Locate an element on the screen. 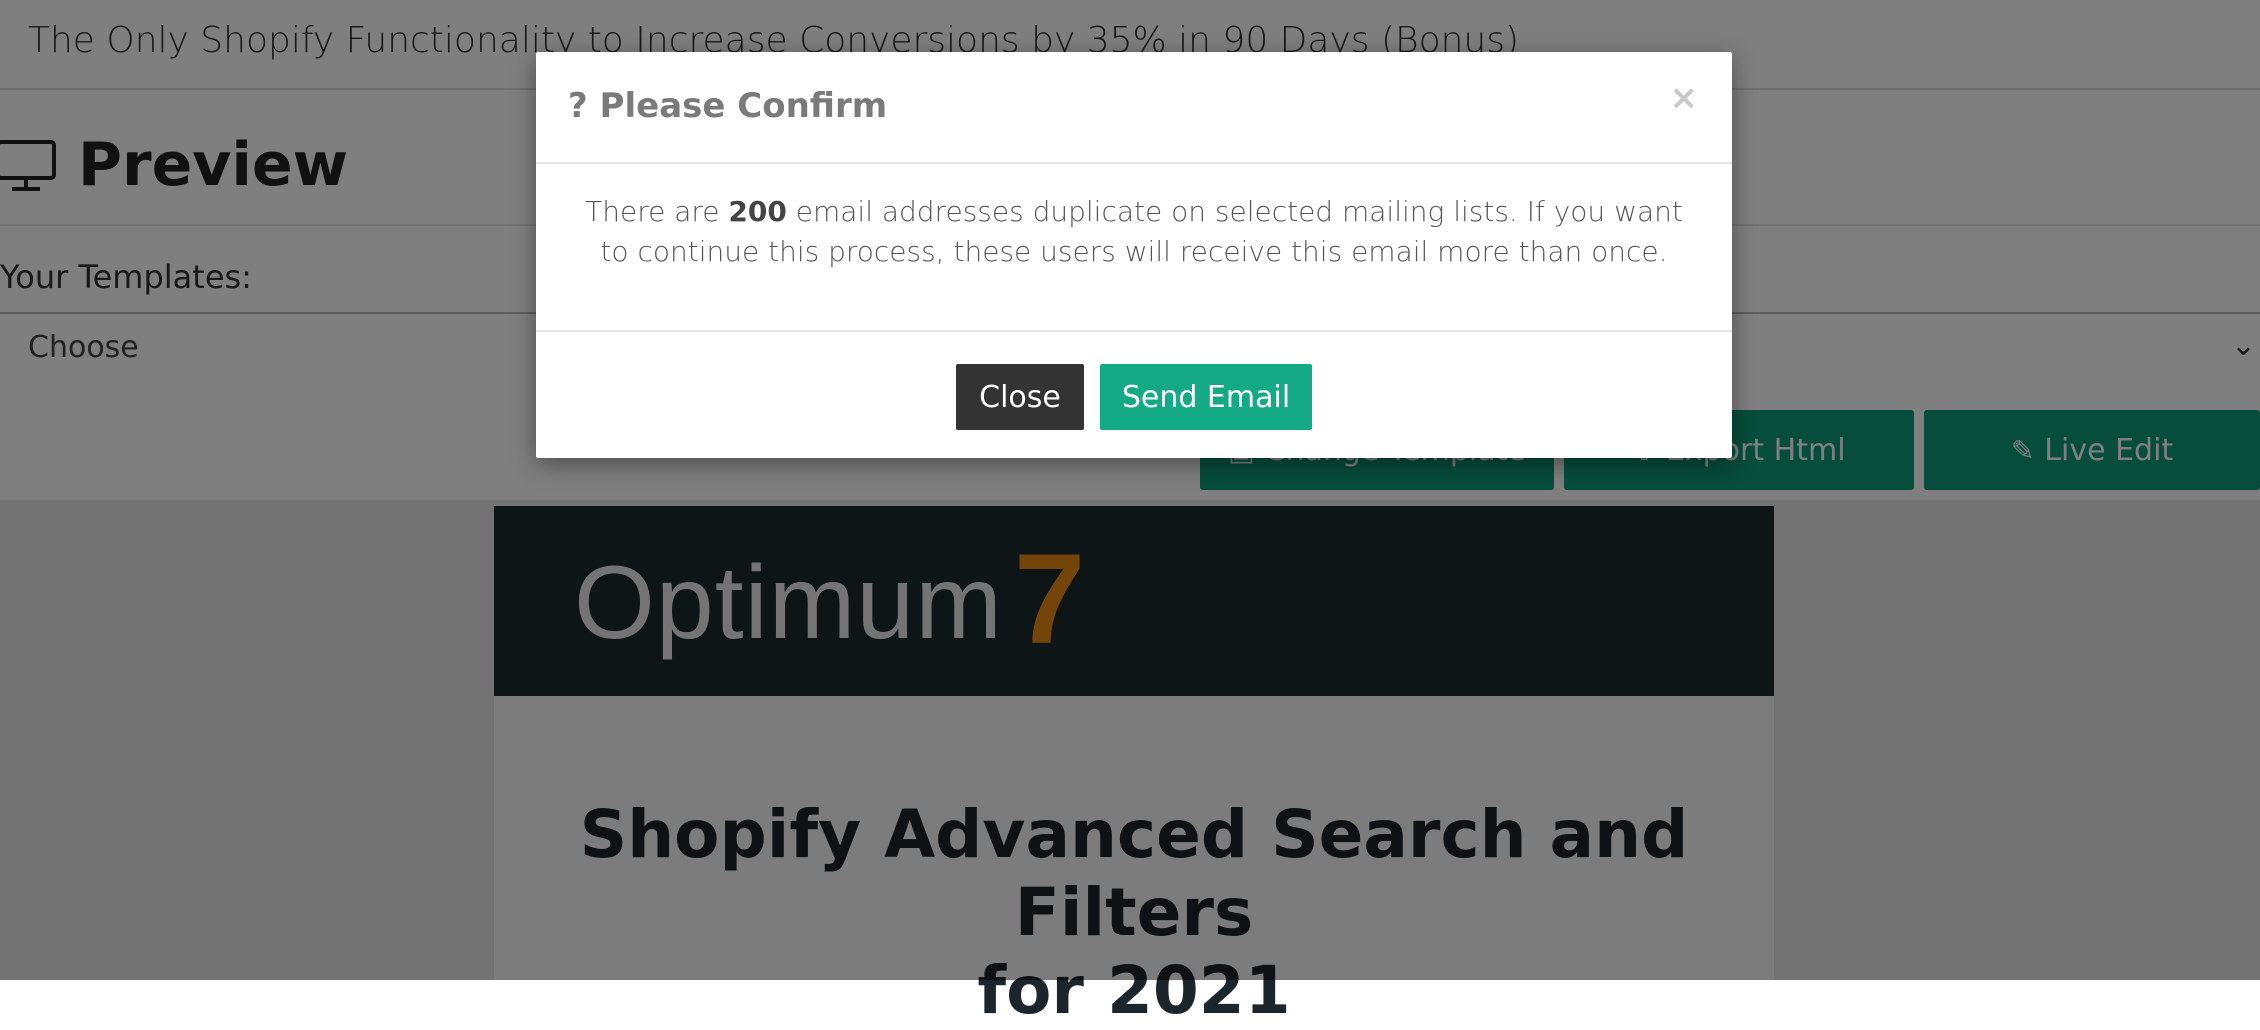  close-button: Close is located at coordinates (1020, 397).